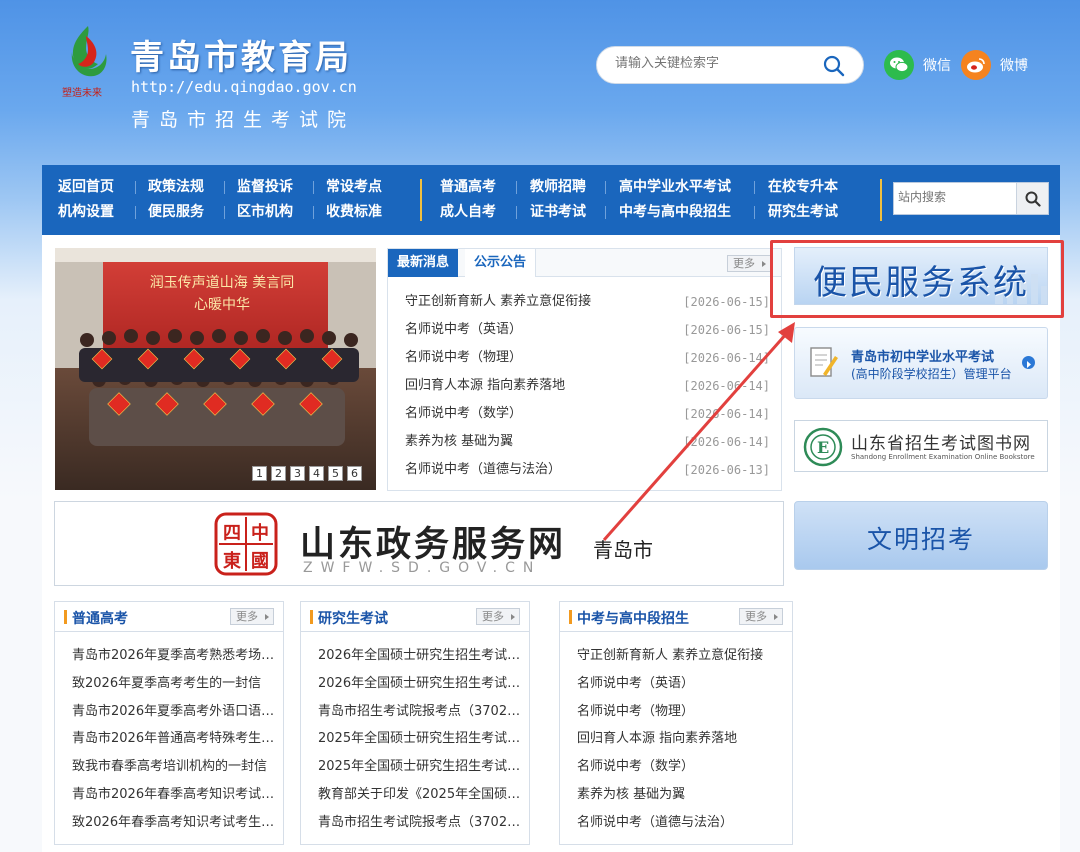  Describe the element at coordinates (726, 330) in the screenshot. I see `news-date: [2026-06-15]` at that location.